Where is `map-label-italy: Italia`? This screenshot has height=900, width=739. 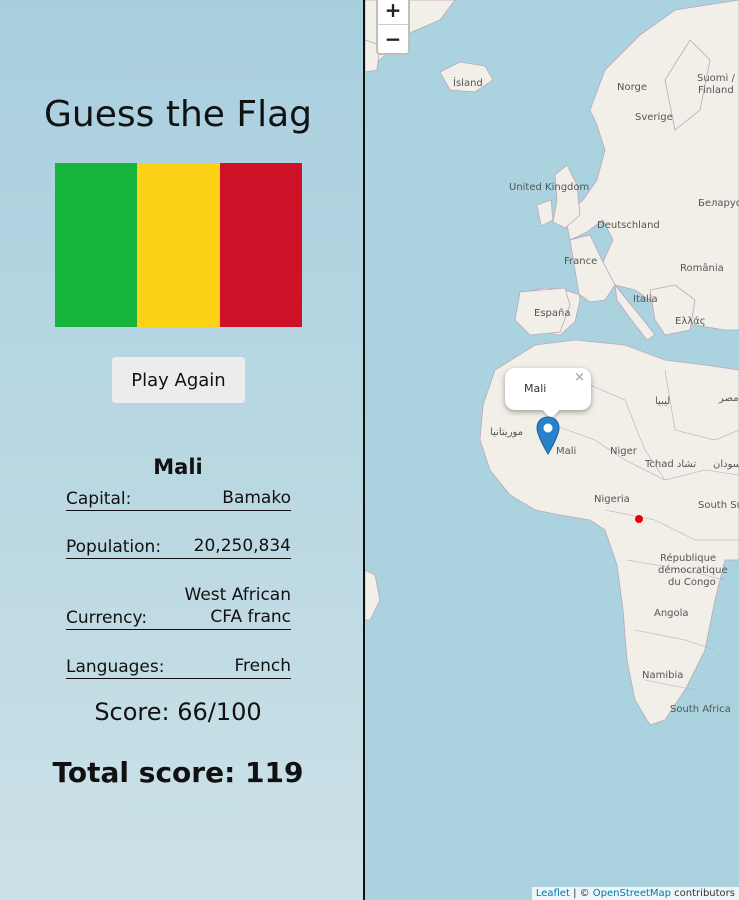
map-label-italy: Italia is located at coordinates (645, 299).